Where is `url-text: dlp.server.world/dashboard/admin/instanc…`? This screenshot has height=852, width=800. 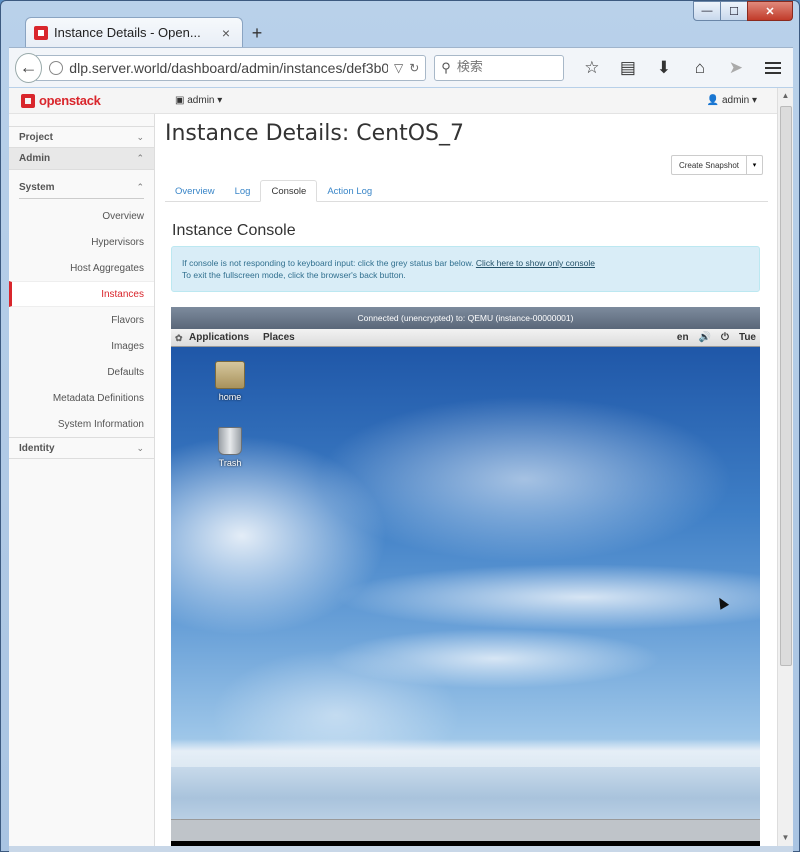
url-text: dlp.server.world/dashboard/admin/instanc… is located at coordinates (228, 68).